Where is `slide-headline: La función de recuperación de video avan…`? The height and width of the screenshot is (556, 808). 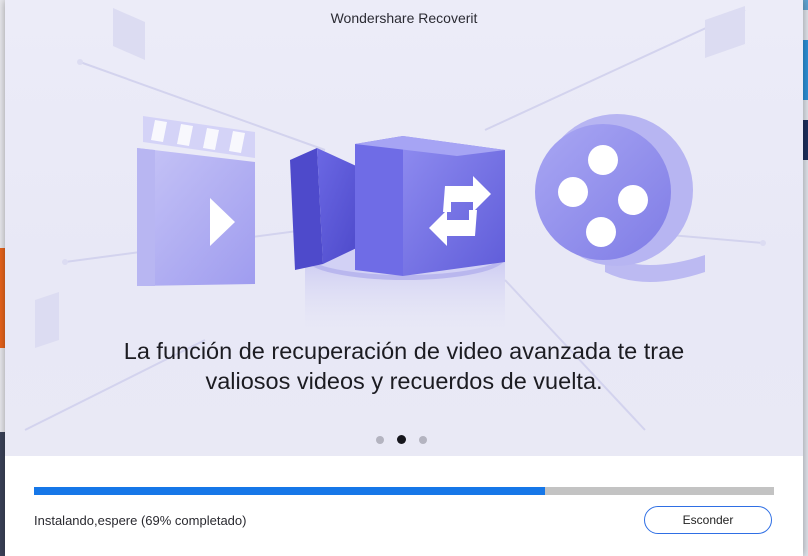 slide-headline: La función de recuperación de video avan… is located at coordinates (404, 366).